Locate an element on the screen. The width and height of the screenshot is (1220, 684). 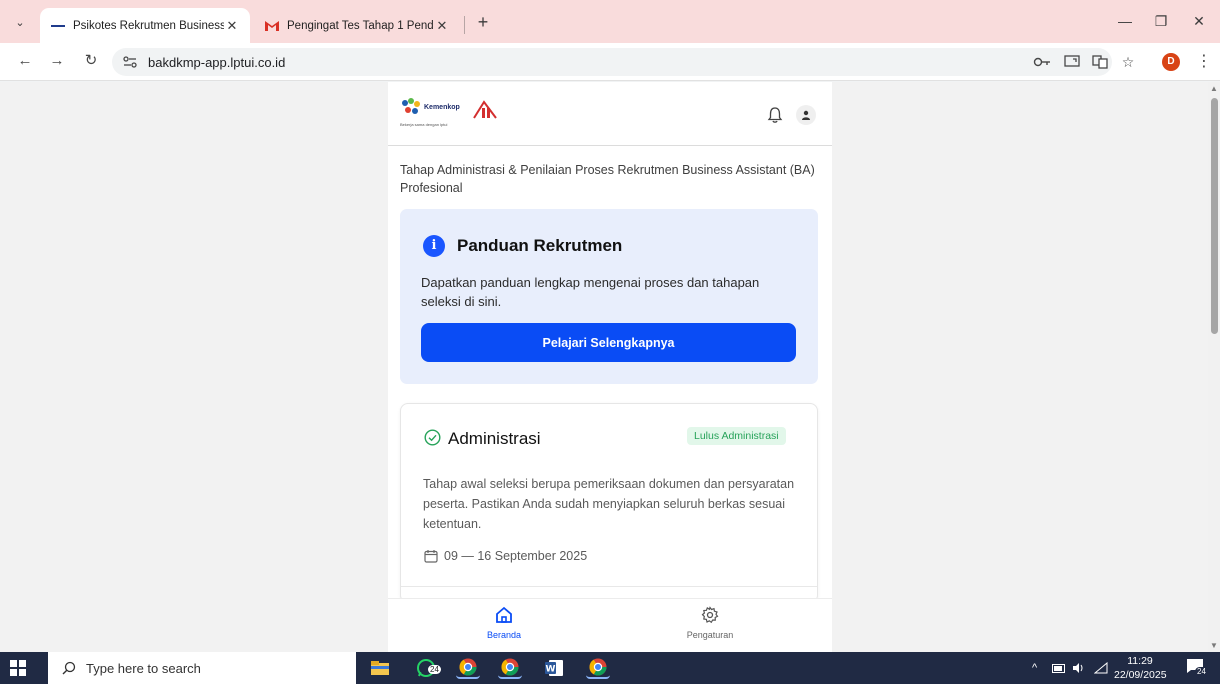
info-icon: i is located at coordinates (434, 246).